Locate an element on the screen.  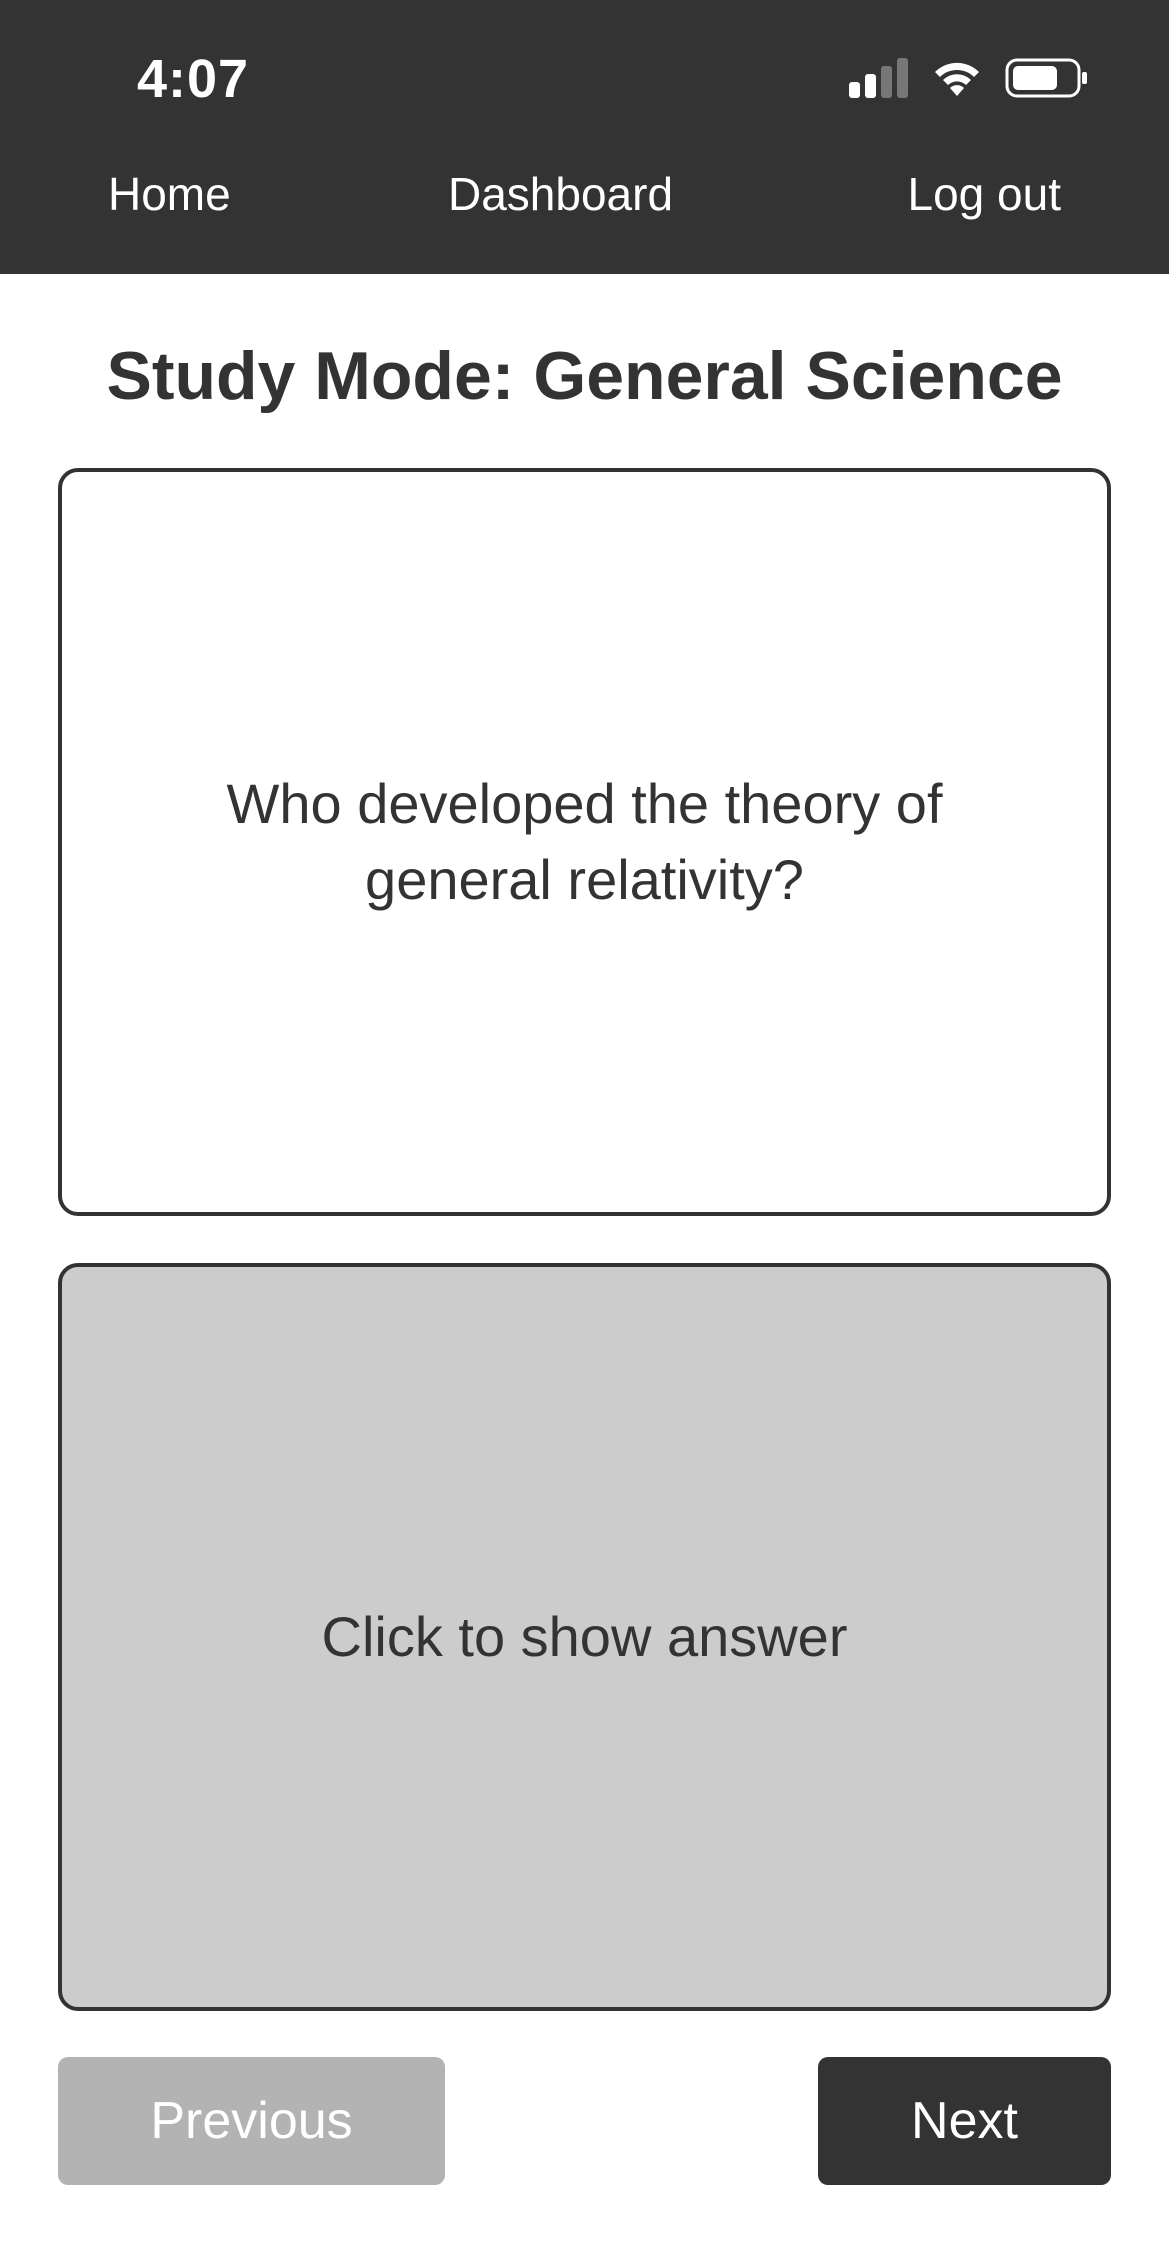
main-nav: Home Dashboard Log out is located at coordinates (584, 194).